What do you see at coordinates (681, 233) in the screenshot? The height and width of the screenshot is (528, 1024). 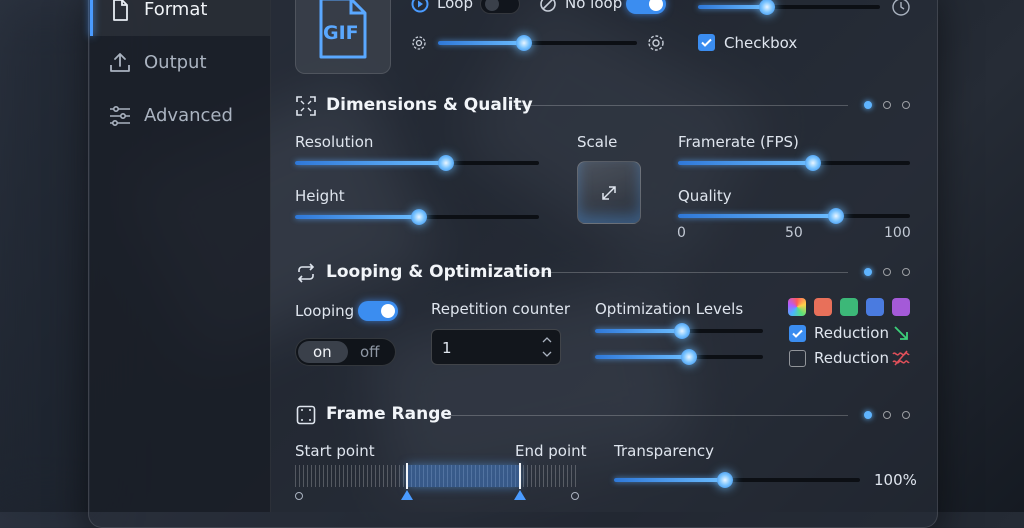 I see `quality-tick-min: 0` at bounding box center [681, 233].